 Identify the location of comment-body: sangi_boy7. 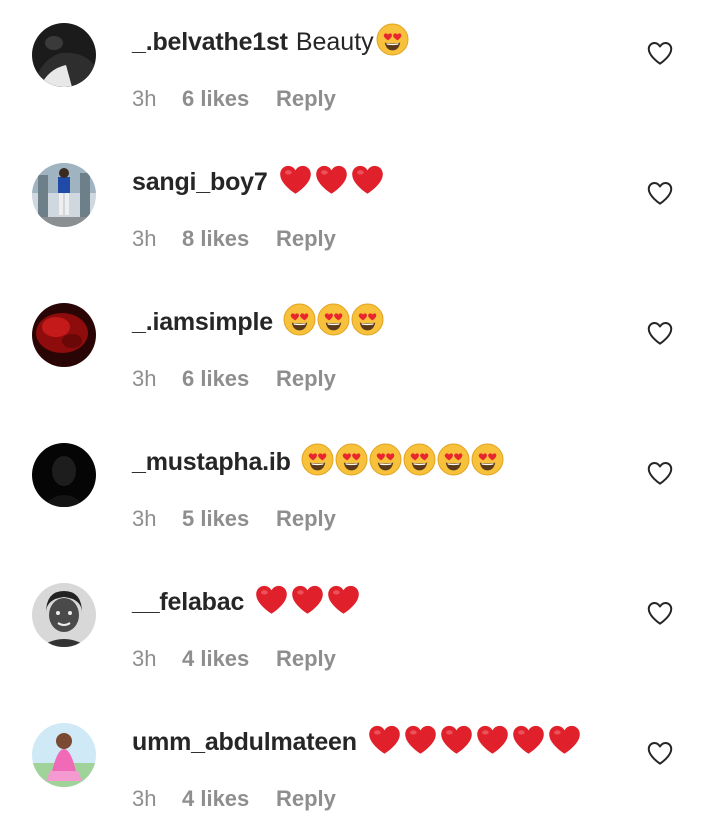
(259, 182).